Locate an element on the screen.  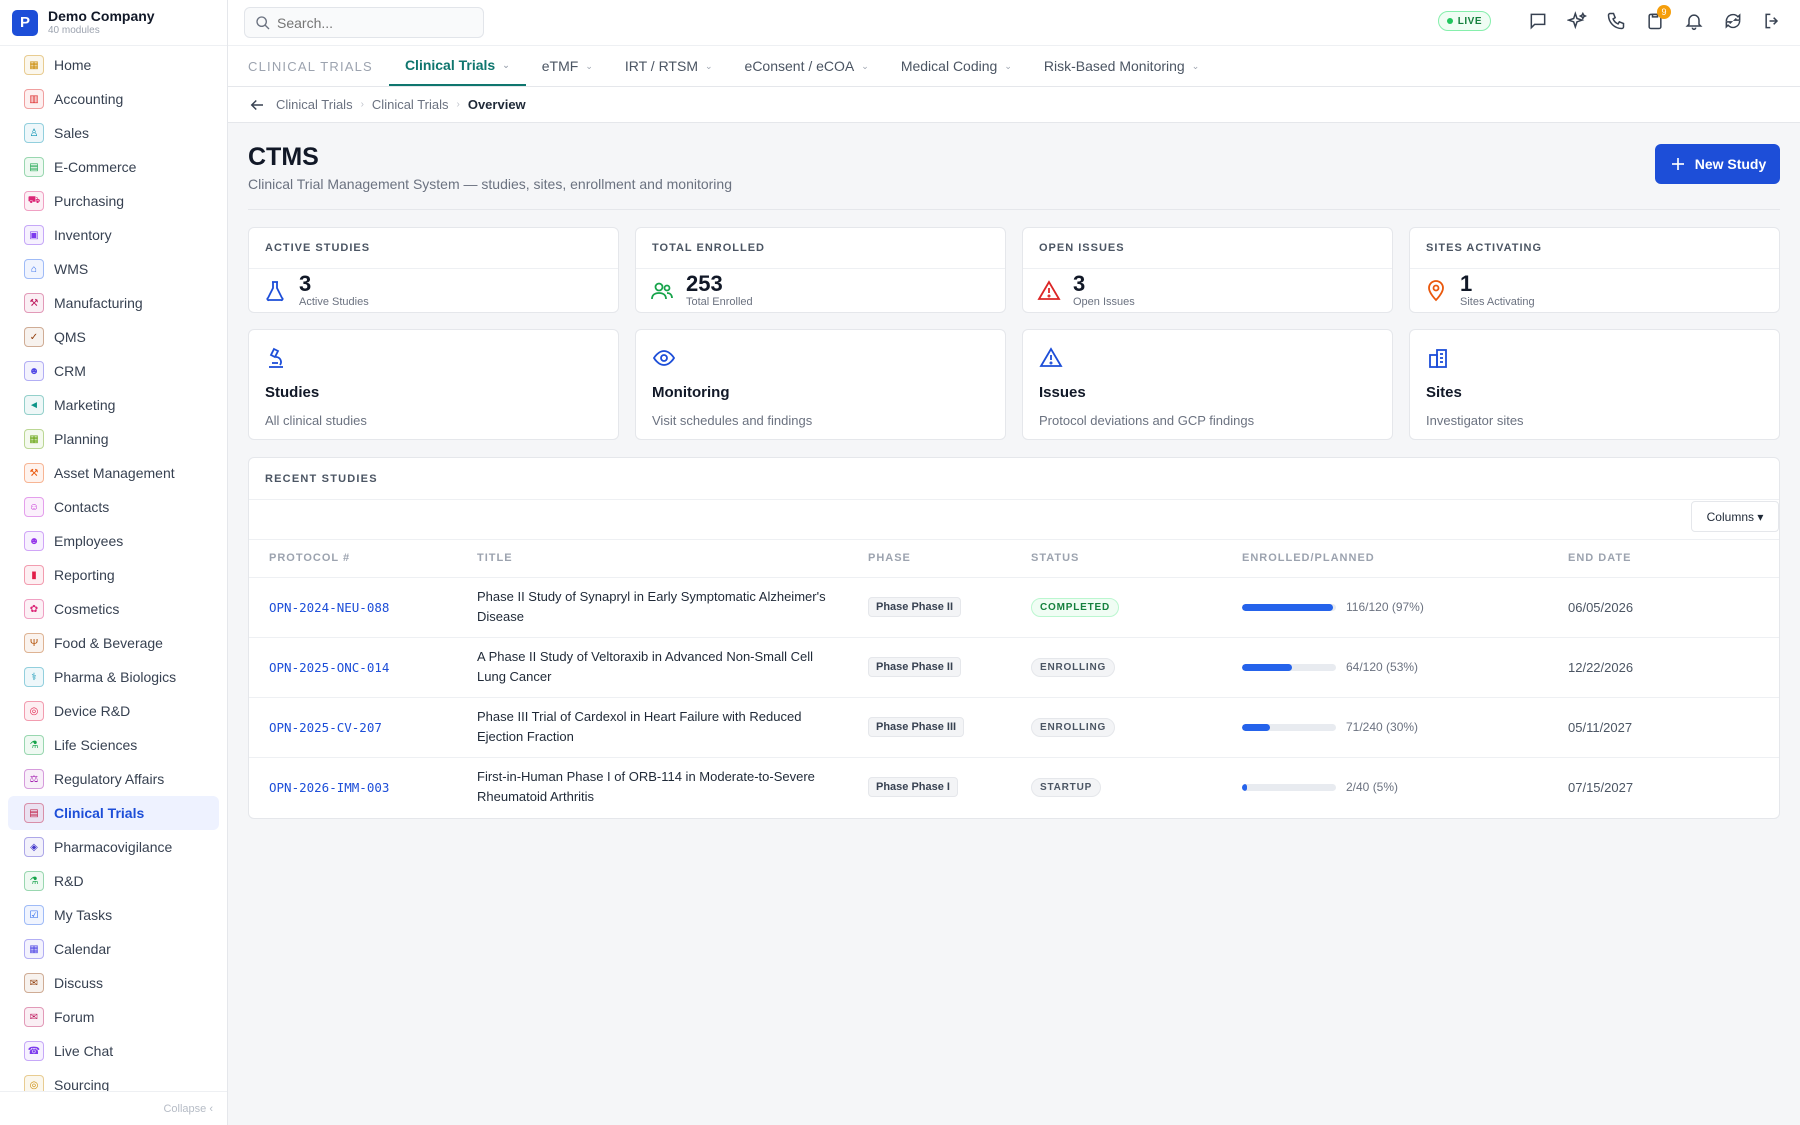
sidebar-item-label: Cosmetics is located at coordinates (87, 609).